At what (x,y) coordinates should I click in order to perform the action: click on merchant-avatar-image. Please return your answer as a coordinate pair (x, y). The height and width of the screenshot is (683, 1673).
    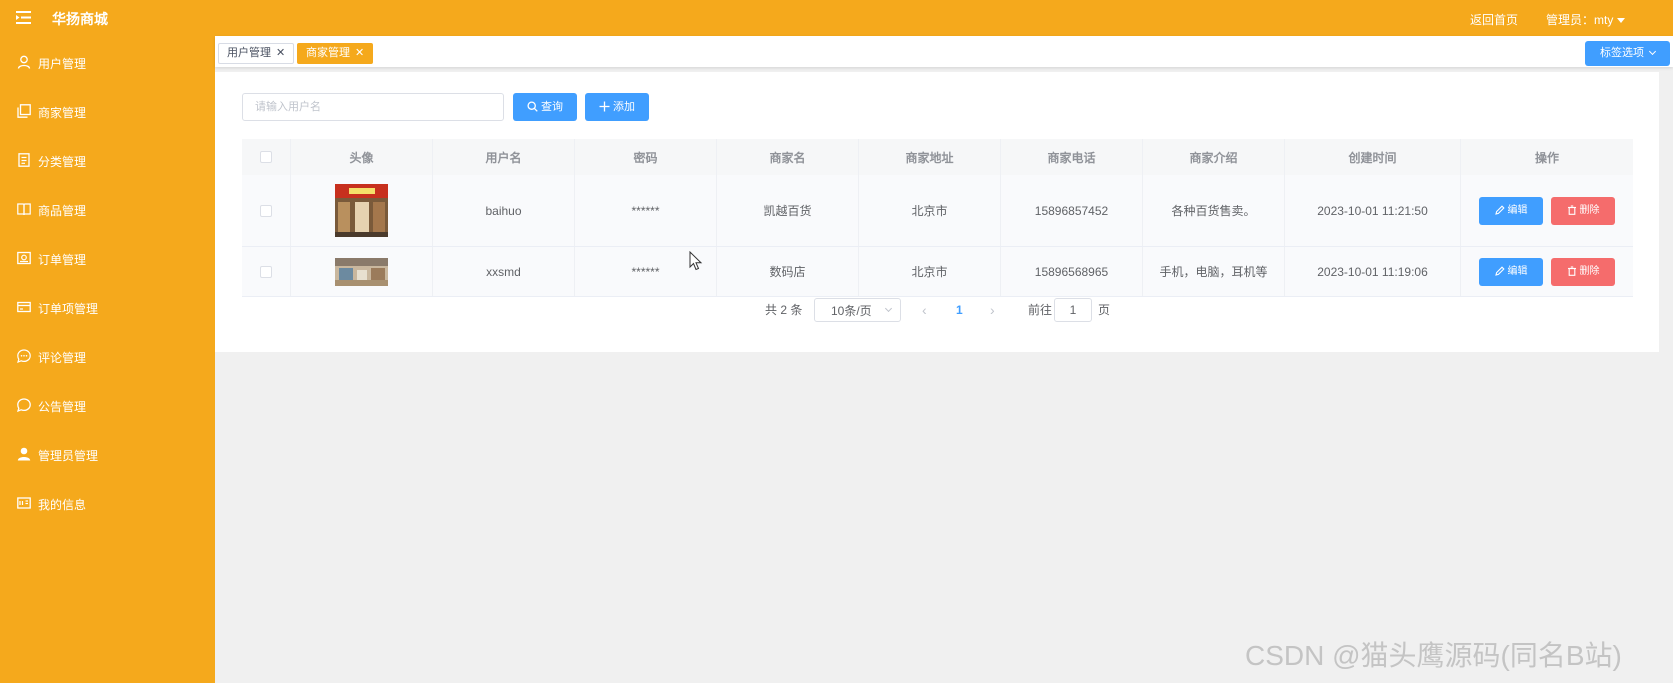
    Looking at the image, I should click on (361, 210).